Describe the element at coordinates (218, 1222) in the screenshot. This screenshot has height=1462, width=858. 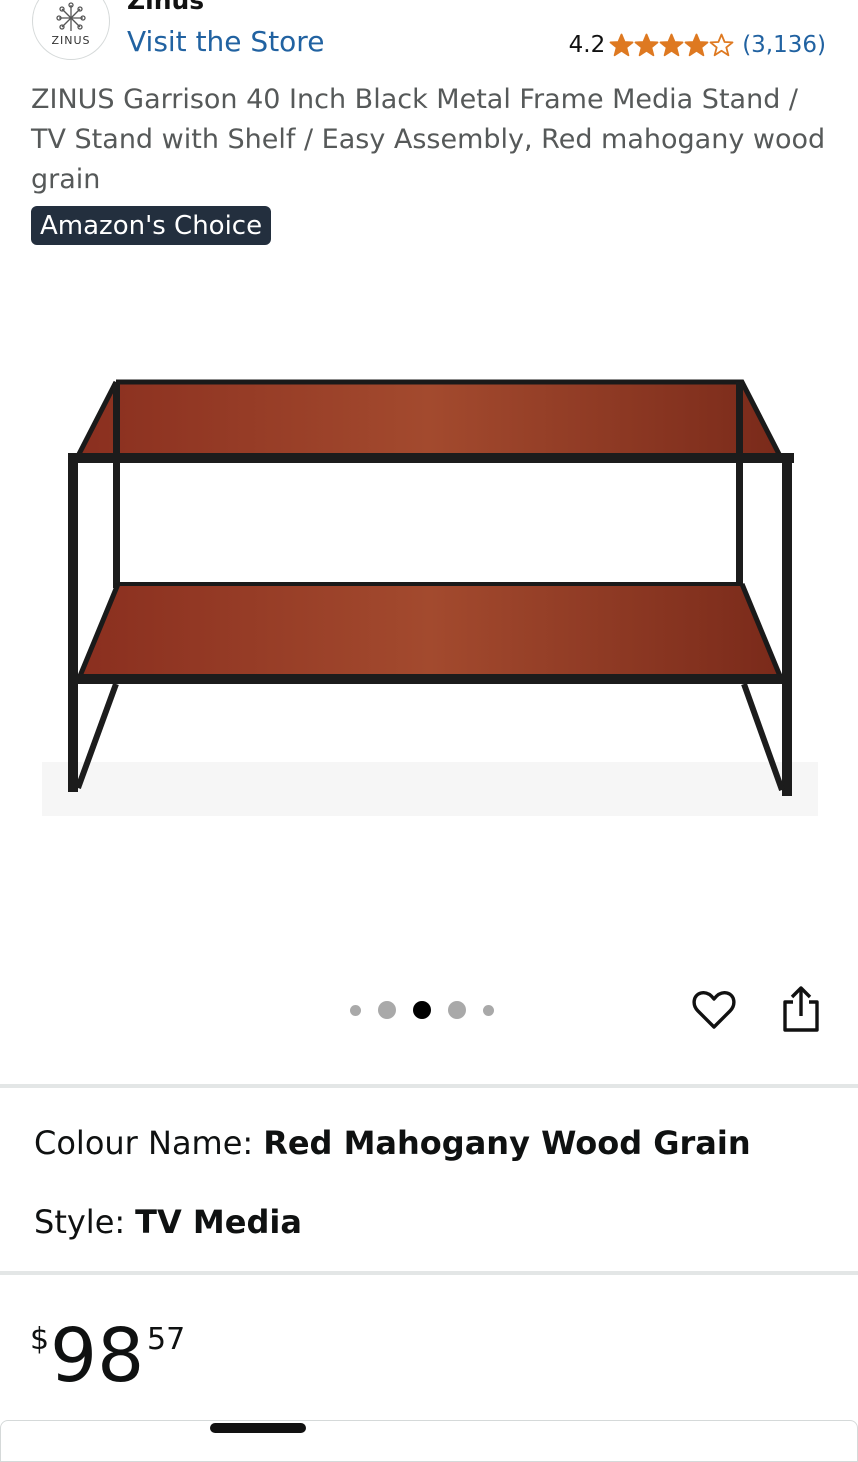
I see `style-value: TV Media` at that location.